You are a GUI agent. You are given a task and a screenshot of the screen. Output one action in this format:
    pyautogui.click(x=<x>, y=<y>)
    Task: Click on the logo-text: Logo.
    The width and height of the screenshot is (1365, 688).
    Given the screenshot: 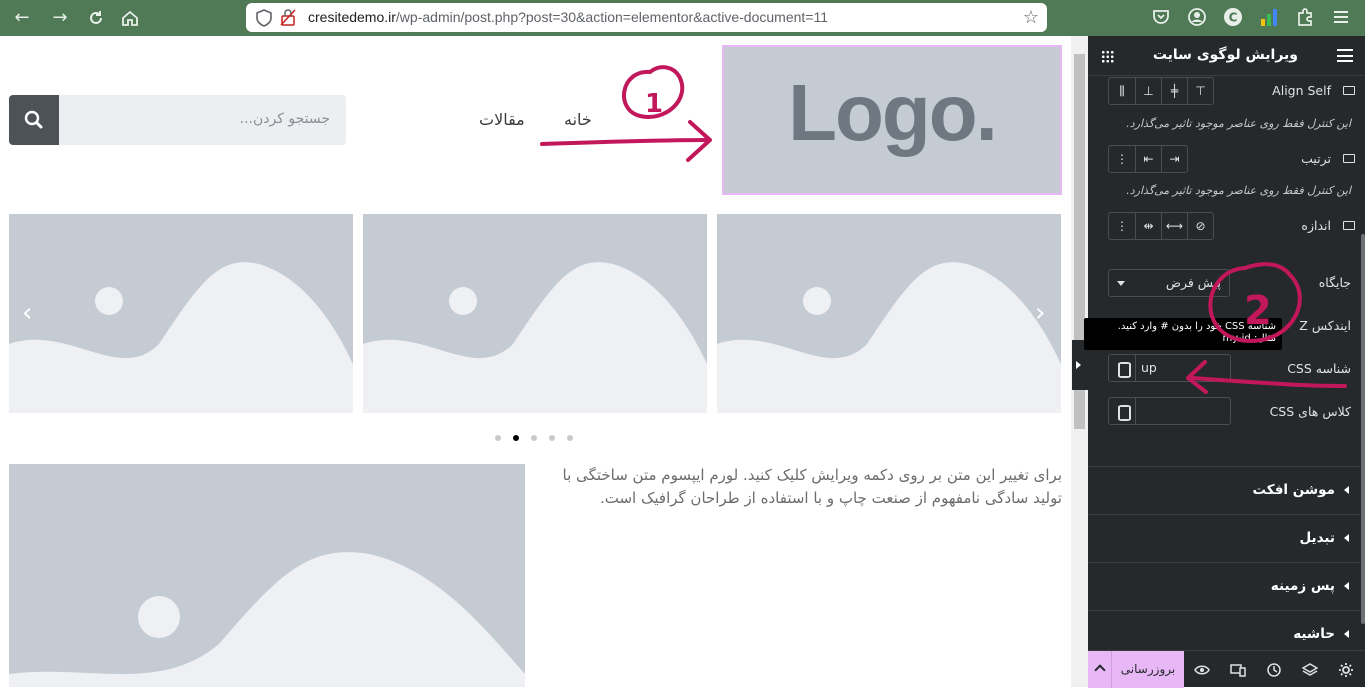 What is the action you would take?
    pyautogui.click(x=893, y=112)
    